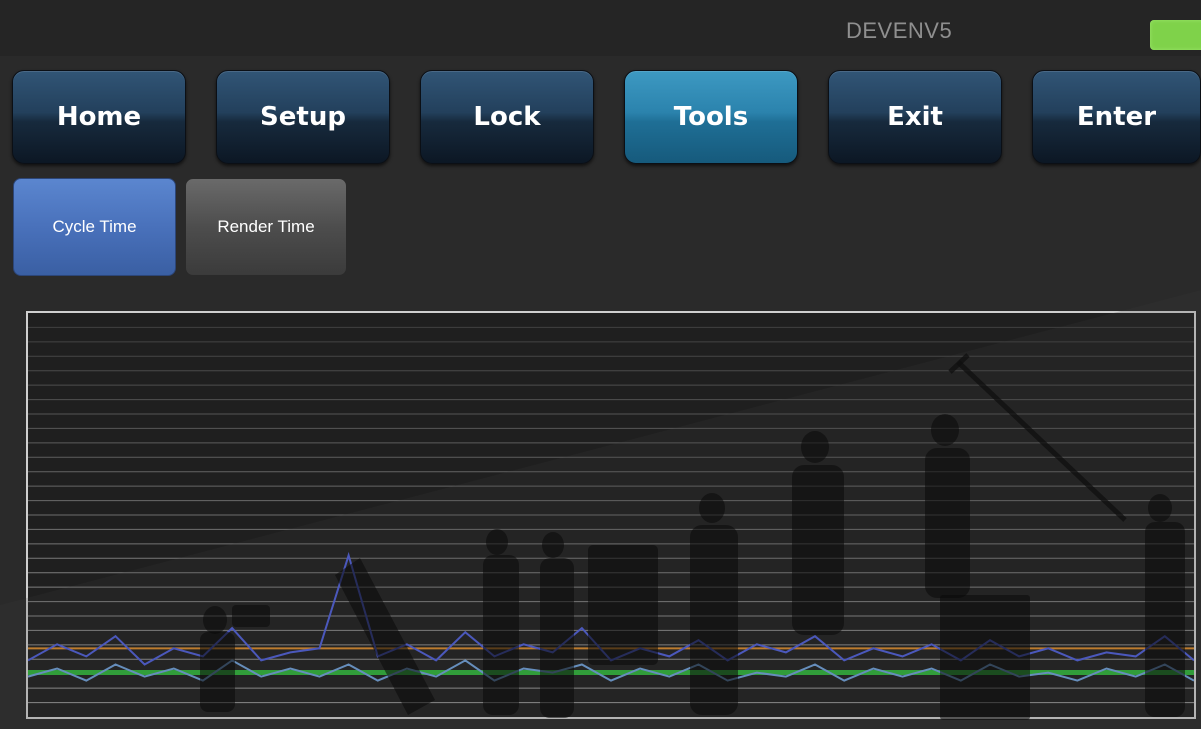 Image resolution: width=1201 pixels, height=729 pixels. What do you see at coordinates (507, 117) in the screenshot?
I see `lock-button: Lock` at bounding box center [507, 117].